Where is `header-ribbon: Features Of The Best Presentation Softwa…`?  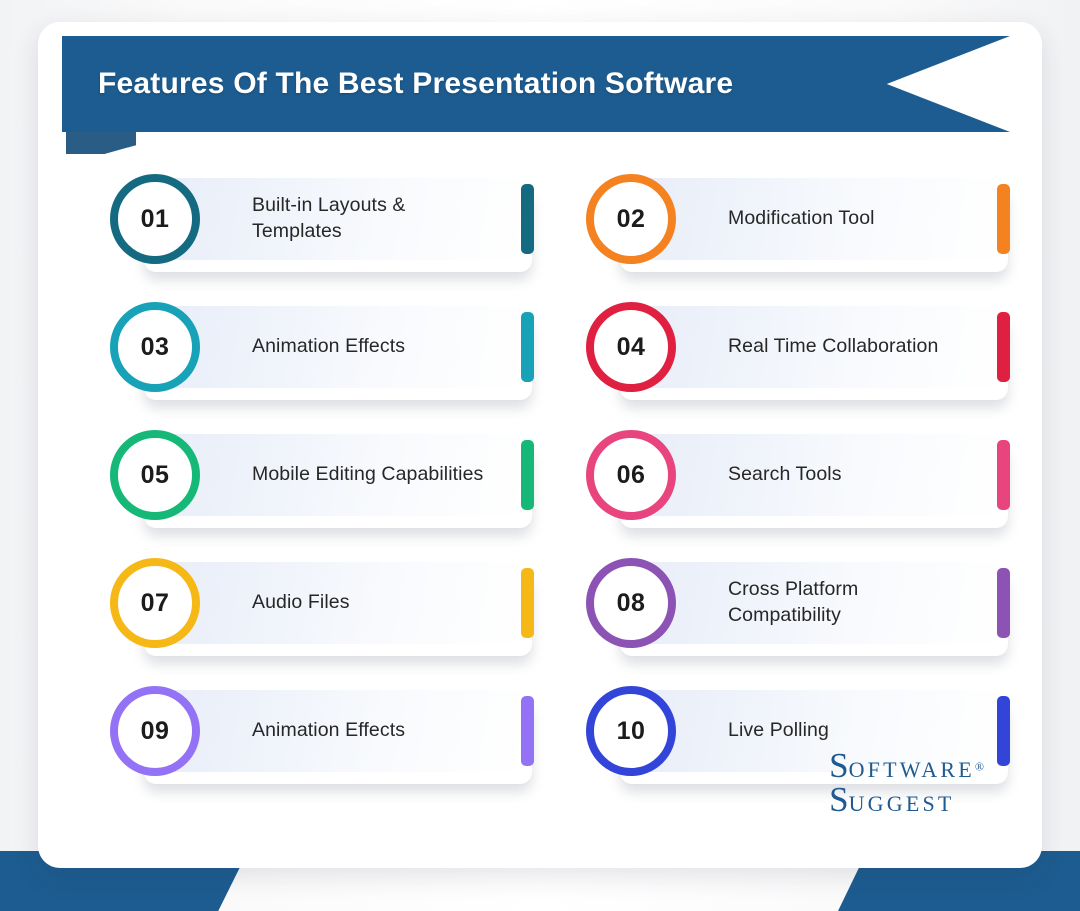
header-ribbon: Features Of The Best Presentation Softwa… is located at coordinates (536, 95).